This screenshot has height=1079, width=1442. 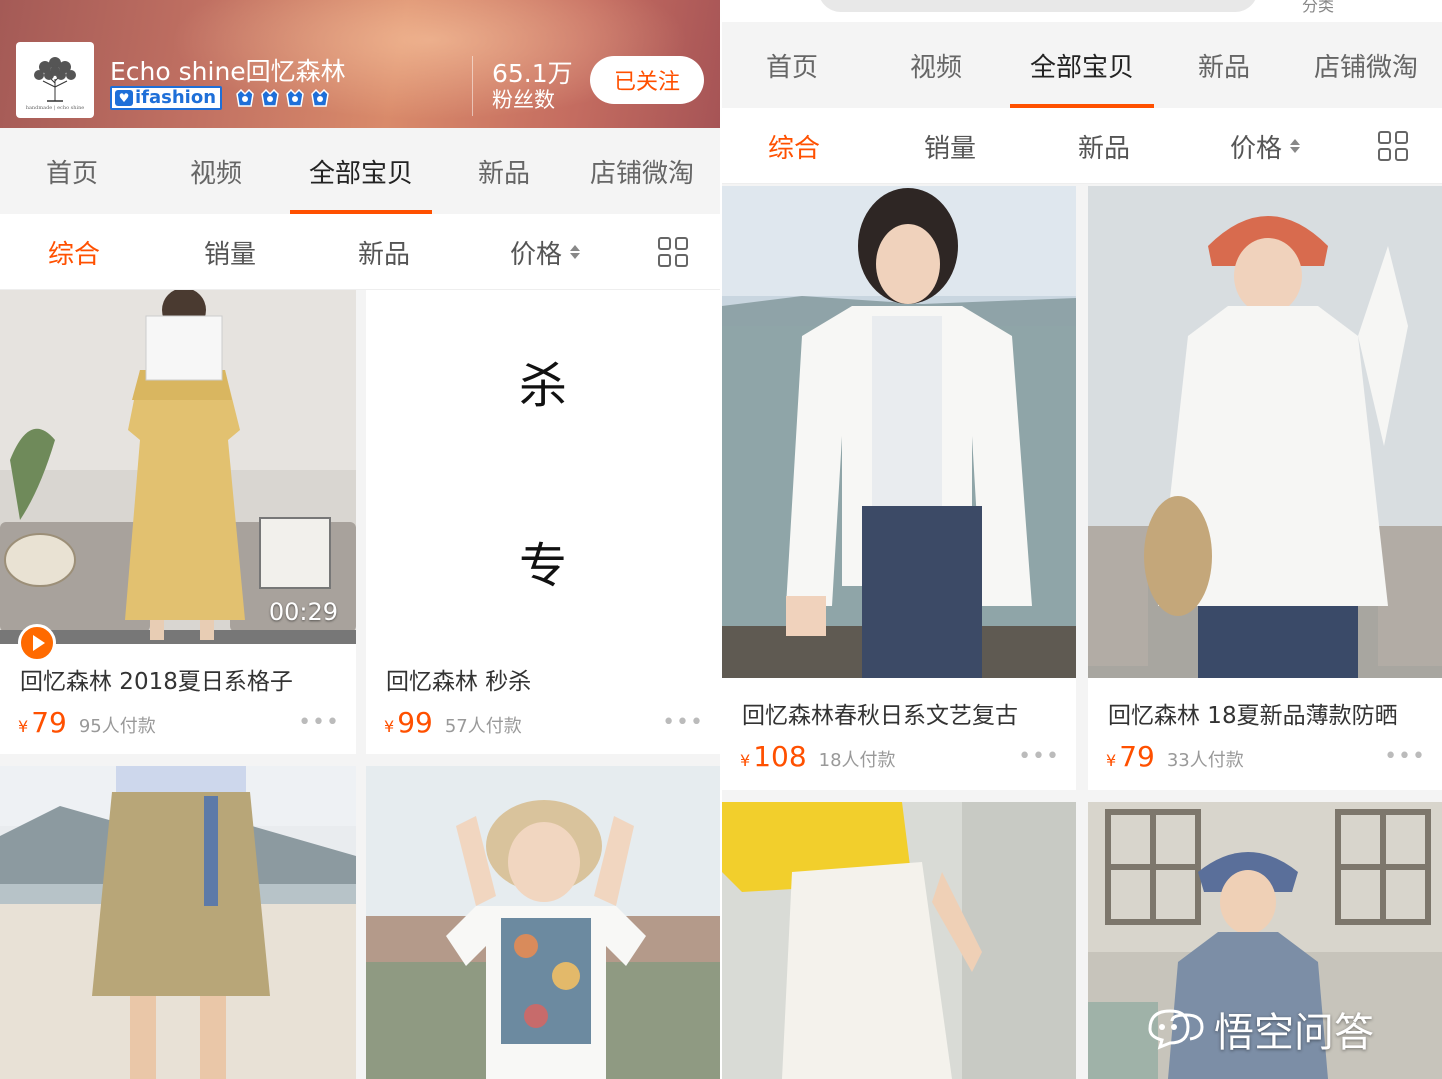 I want to click on header-divider, so click(x=472, y=86).